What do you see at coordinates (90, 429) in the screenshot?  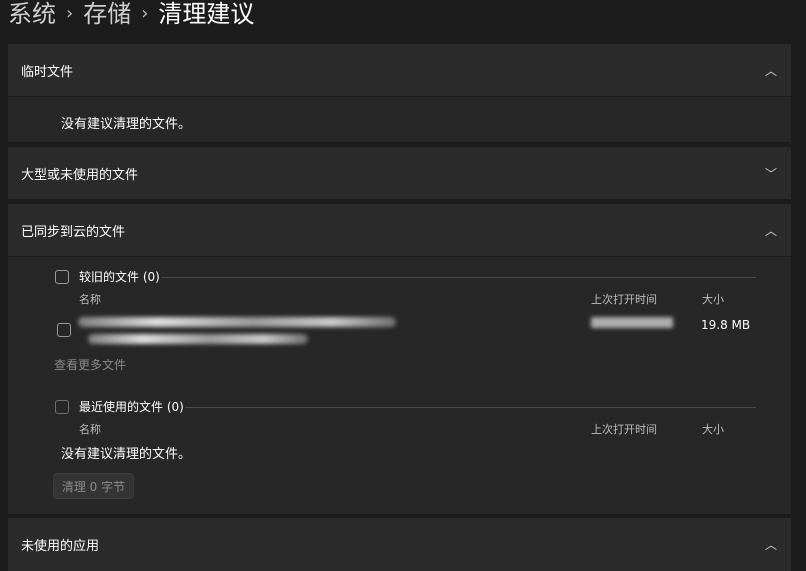 I see `recent-col-name: 名称` at bounding box center [90, 429].